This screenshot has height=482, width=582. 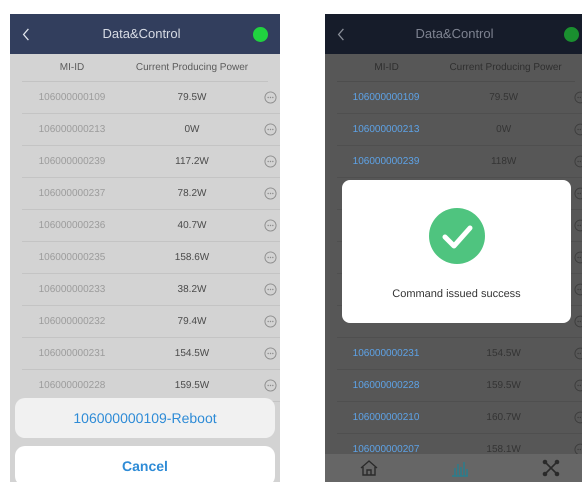 What do you see at coordinates (341, 34) in the screenshot?
I see `back-icon` at bounding box center [341, 34].